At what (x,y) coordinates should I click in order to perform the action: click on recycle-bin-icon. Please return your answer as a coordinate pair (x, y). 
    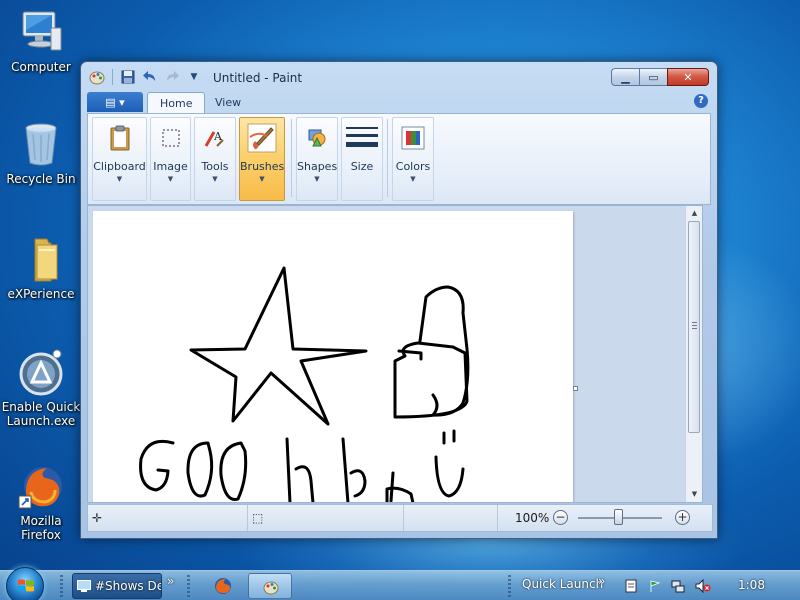
    Looking at the image, I should click on (41, 144).